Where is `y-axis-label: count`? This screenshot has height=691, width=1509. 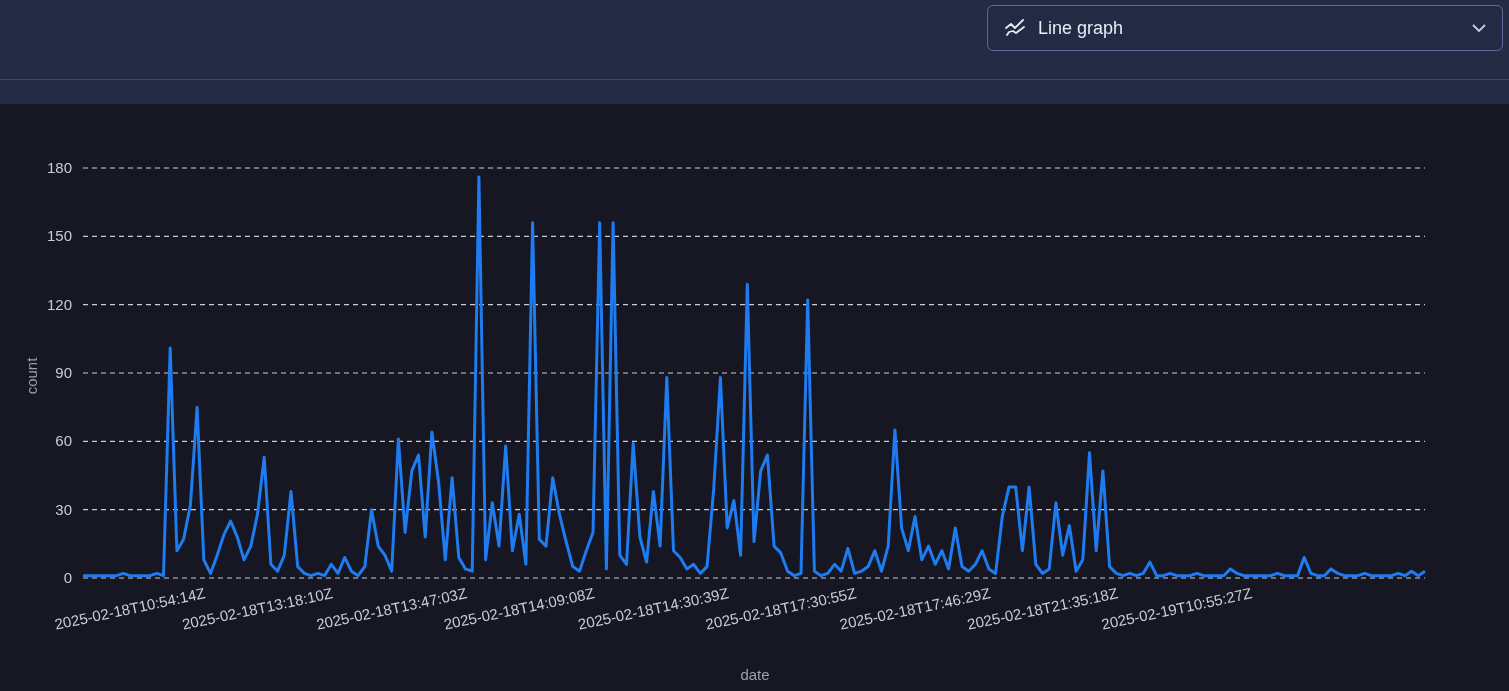
y-axis-label: count is located at coordinates (31, 376).